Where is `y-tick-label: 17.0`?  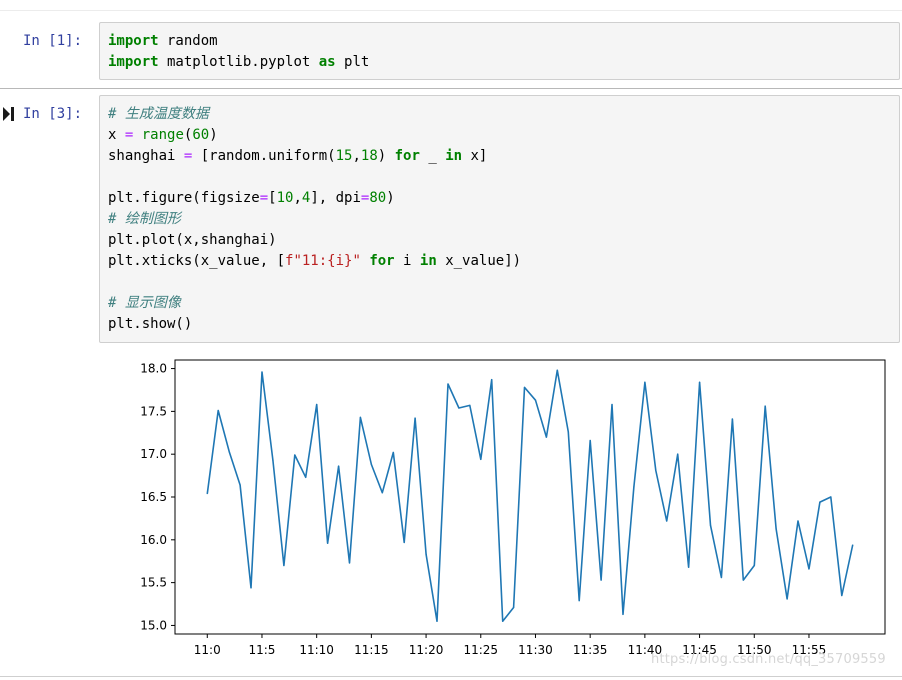 y-tick-label: 17.0 is located at coordinates (153, 454).